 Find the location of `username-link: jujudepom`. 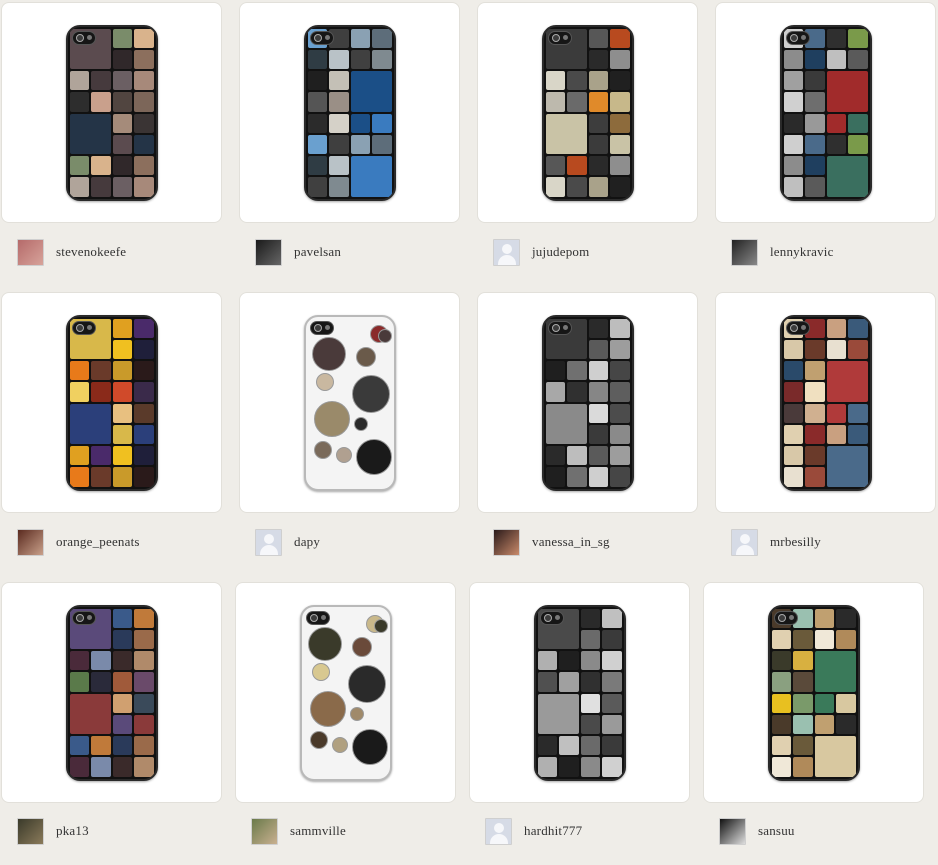

username-link: jujudepom is located at coordinates (560, 252).